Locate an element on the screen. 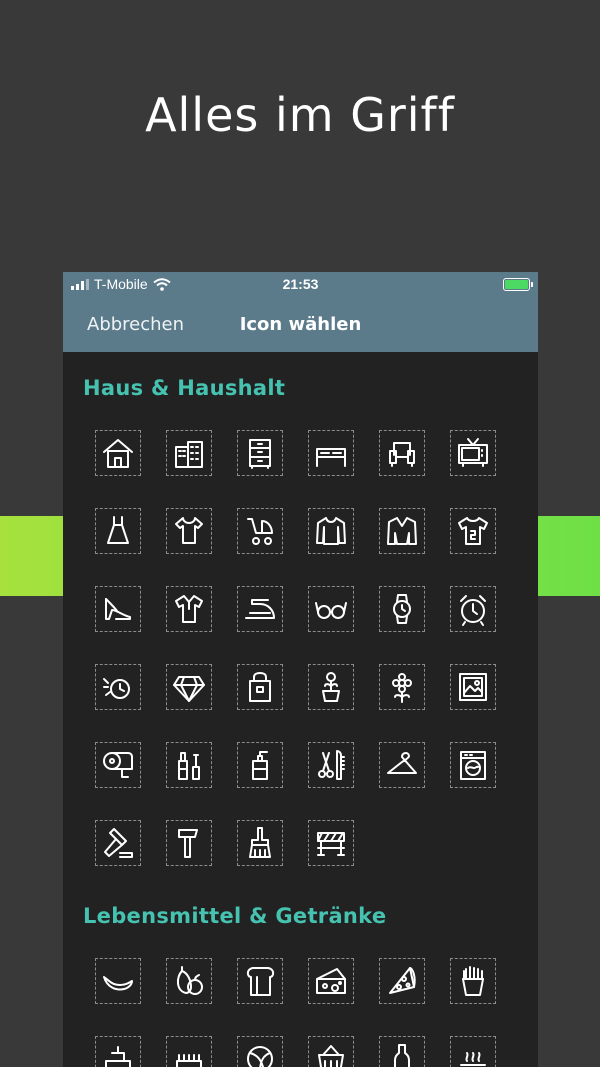  jersey-option is located at coordinates (473, 531).